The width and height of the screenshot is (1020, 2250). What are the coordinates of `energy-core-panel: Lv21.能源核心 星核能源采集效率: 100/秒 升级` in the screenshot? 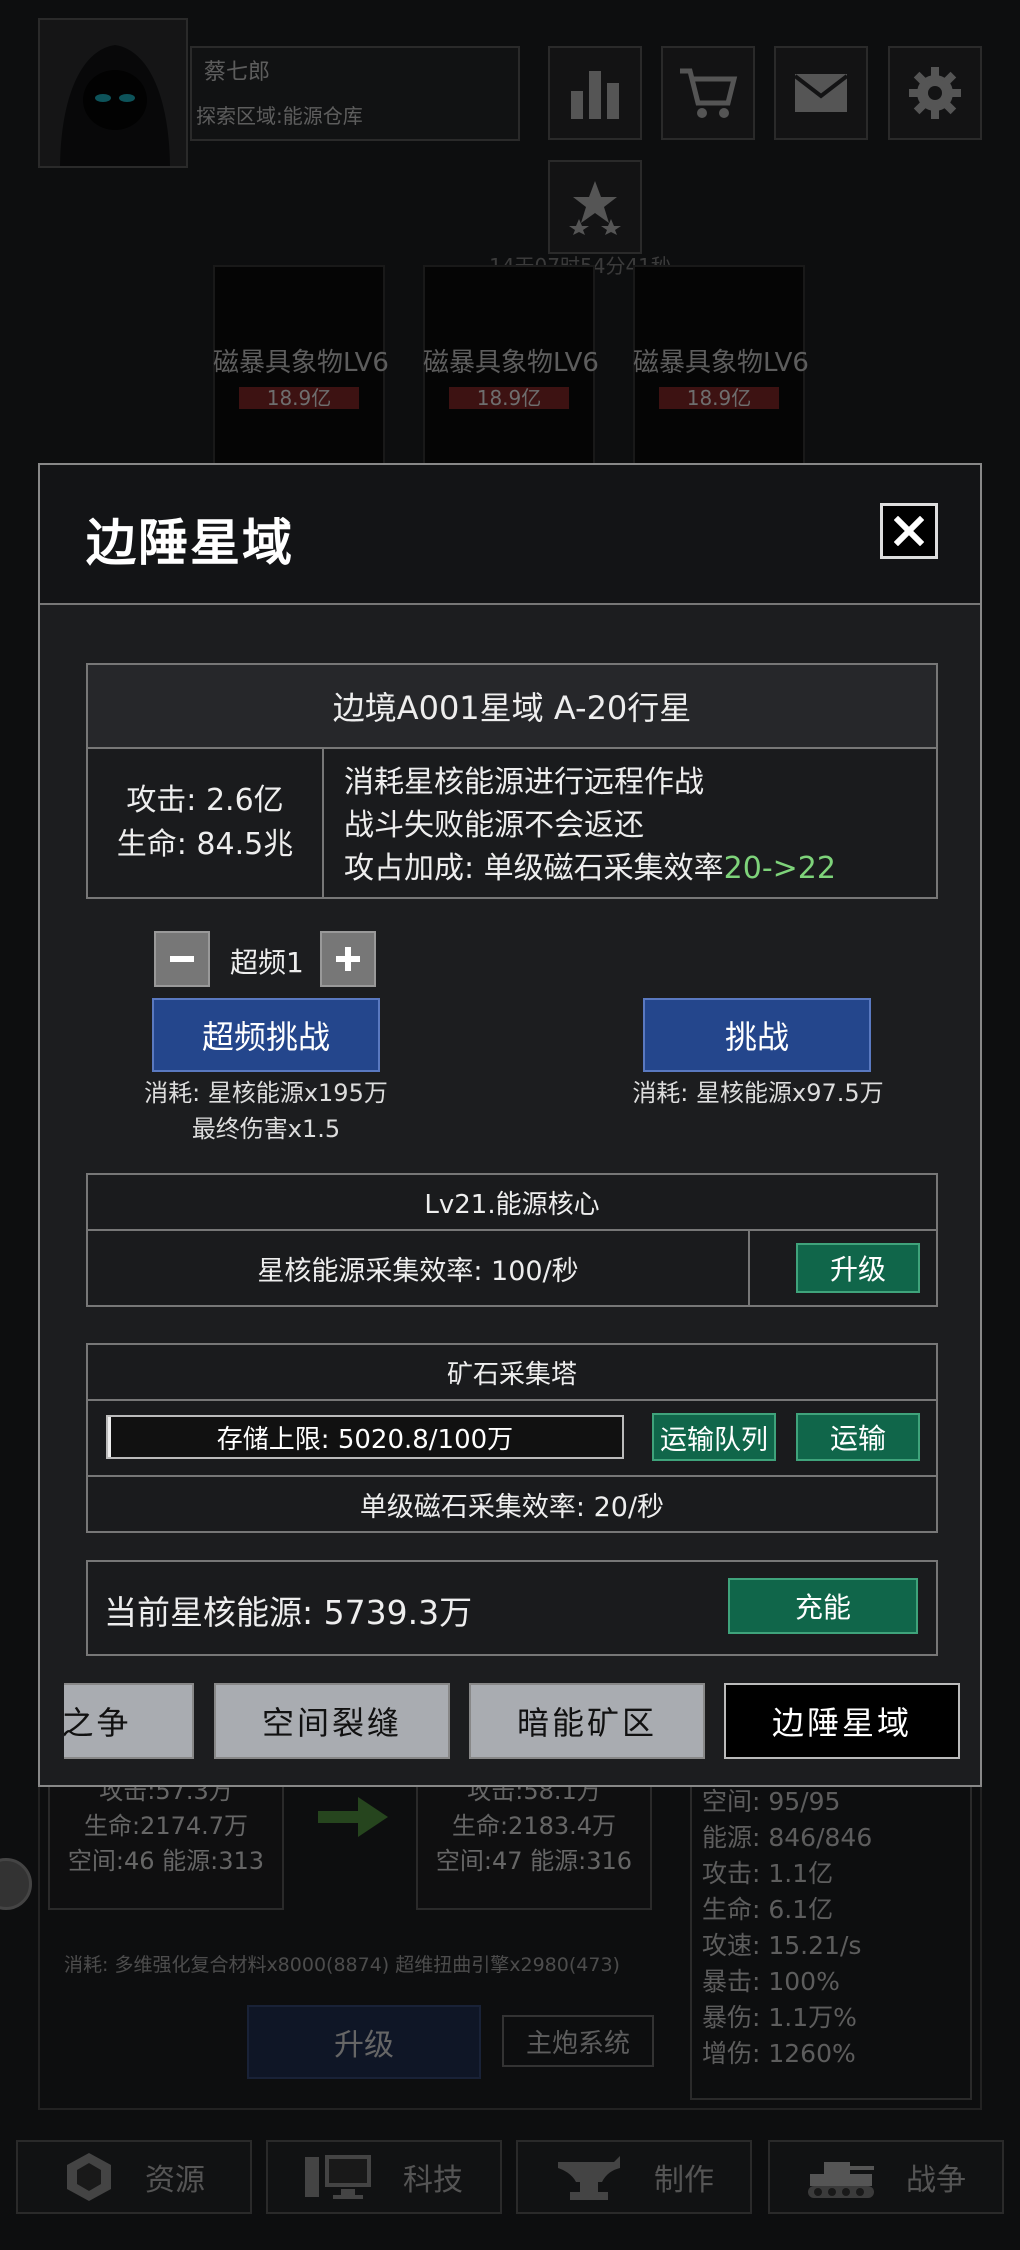 It's located at (512, 1240).